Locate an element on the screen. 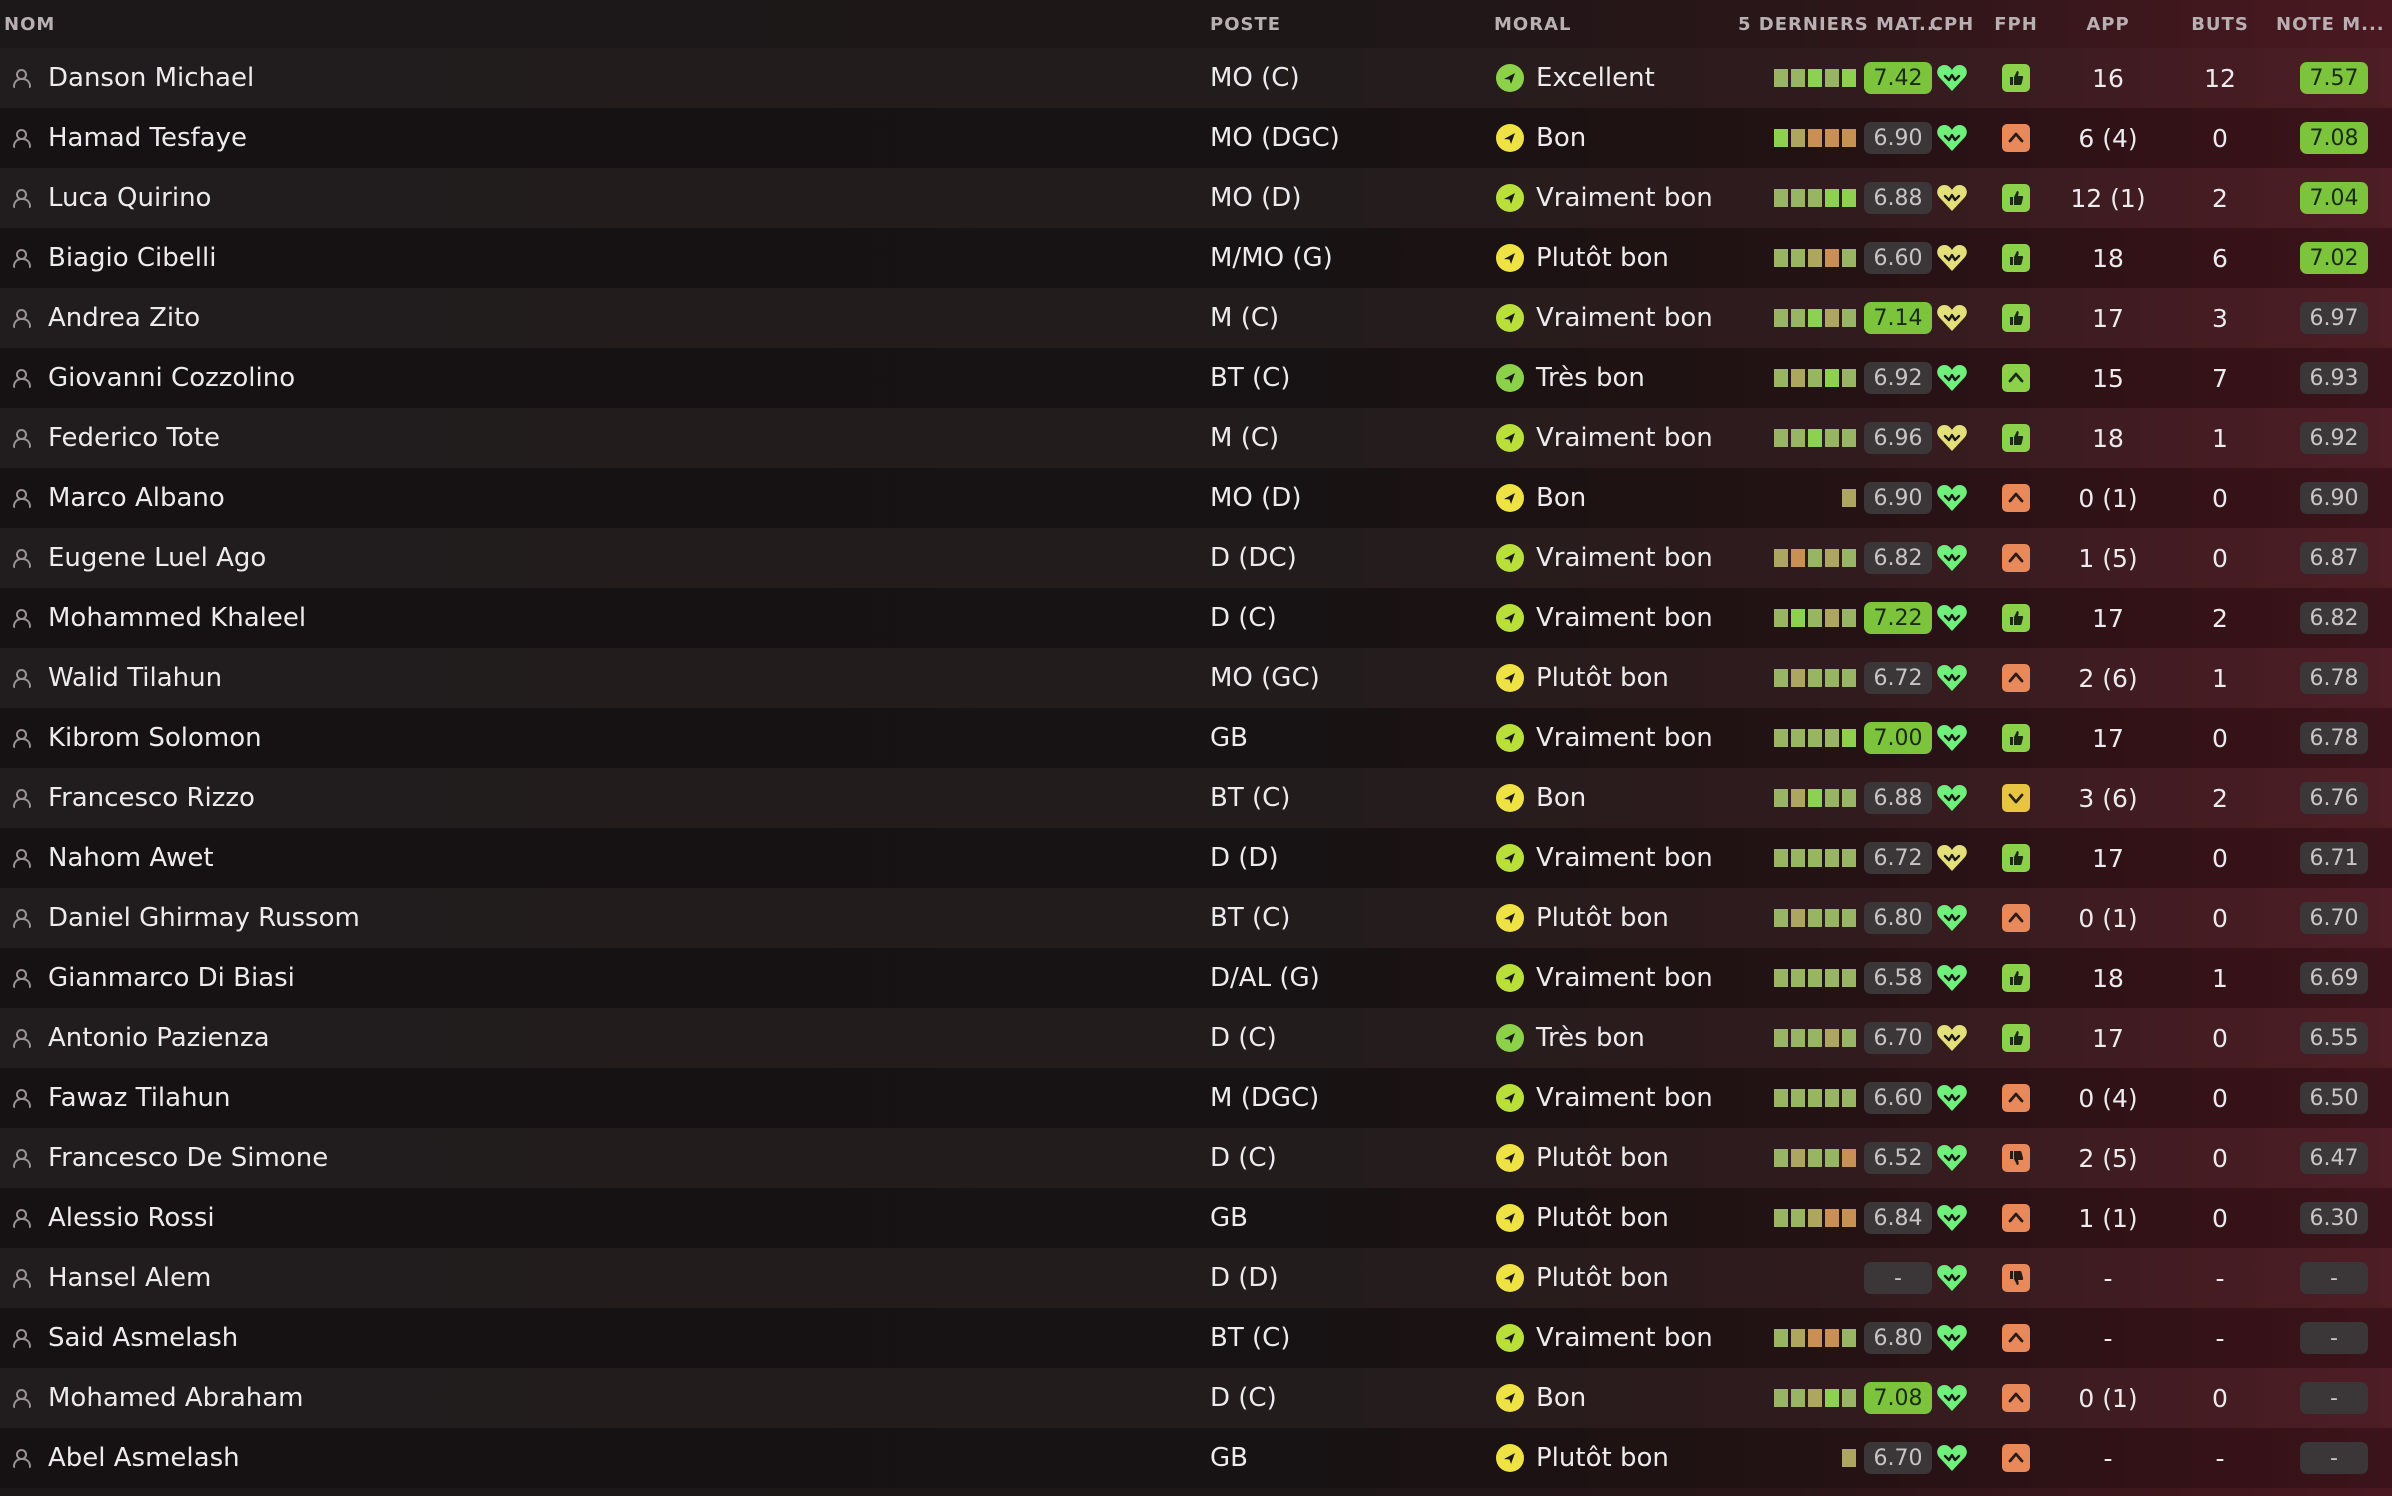 This screenshot has width=2392, height=1496. player-name-cell: Walid Tilahun is located at coordinates (600, 678).